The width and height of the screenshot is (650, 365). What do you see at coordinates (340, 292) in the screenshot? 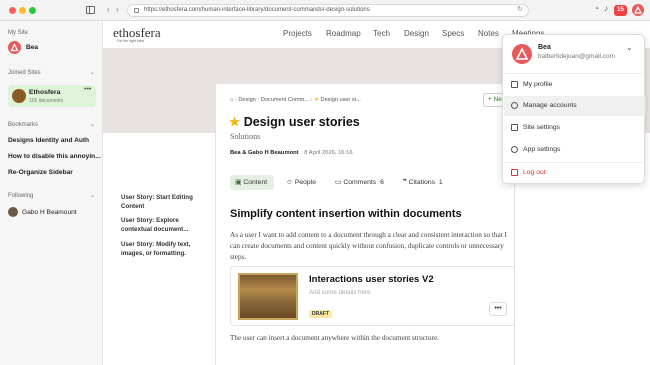
I see `embed-subtitle: Add some details here` at bounding box center [340, 292].